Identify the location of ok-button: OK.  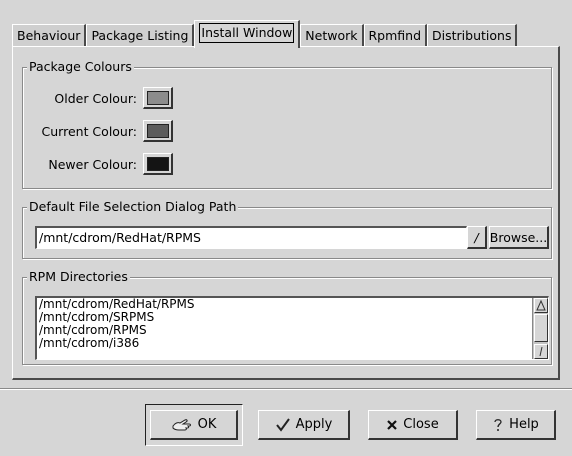
(194, 425).